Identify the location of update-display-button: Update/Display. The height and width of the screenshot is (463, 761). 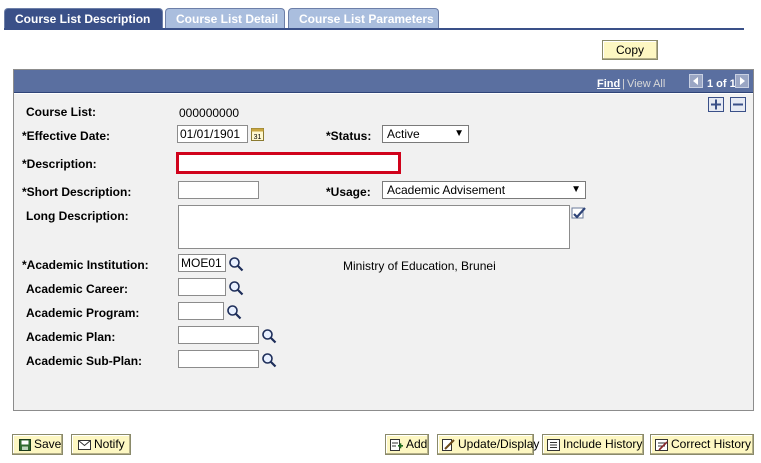
(488, 444).